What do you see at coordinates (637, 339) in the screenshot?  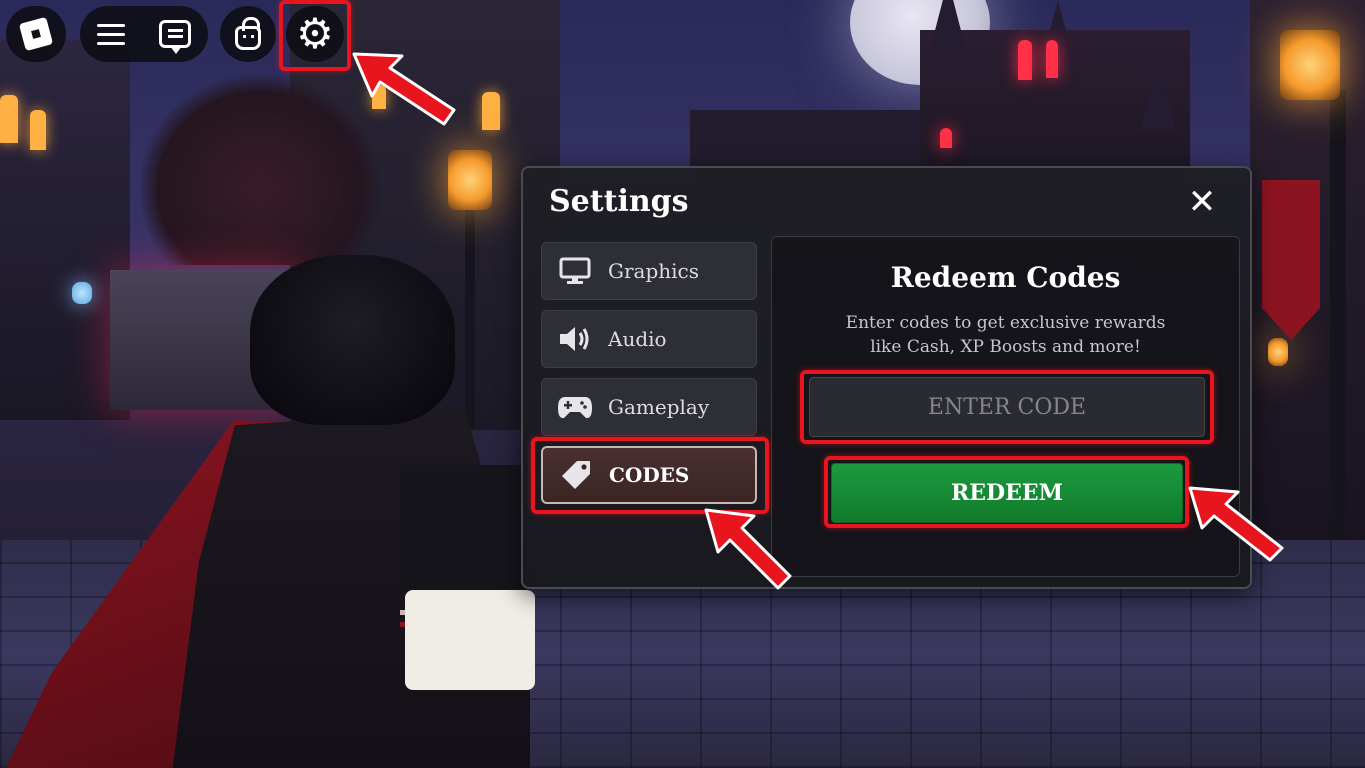 I see `tab-audio-label: Audio` at bounding box center [637, 339].